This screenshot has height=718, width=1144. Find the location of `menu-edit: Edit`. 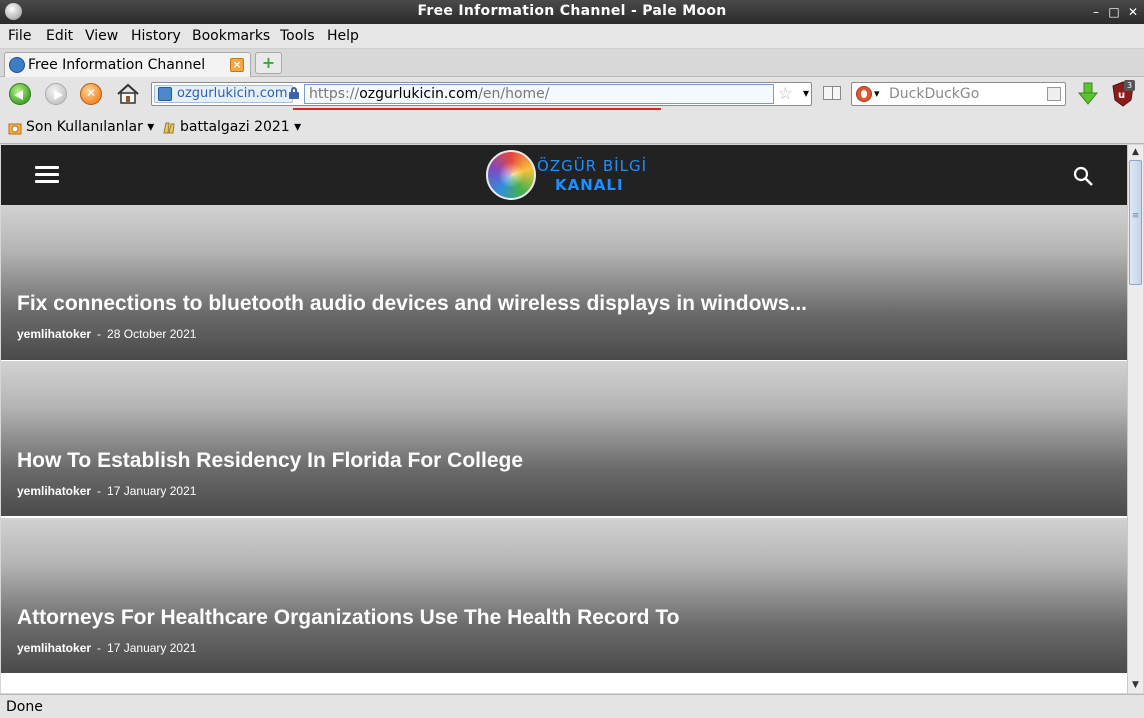

menu-edit: Edit is located at coordinates (59, 36).